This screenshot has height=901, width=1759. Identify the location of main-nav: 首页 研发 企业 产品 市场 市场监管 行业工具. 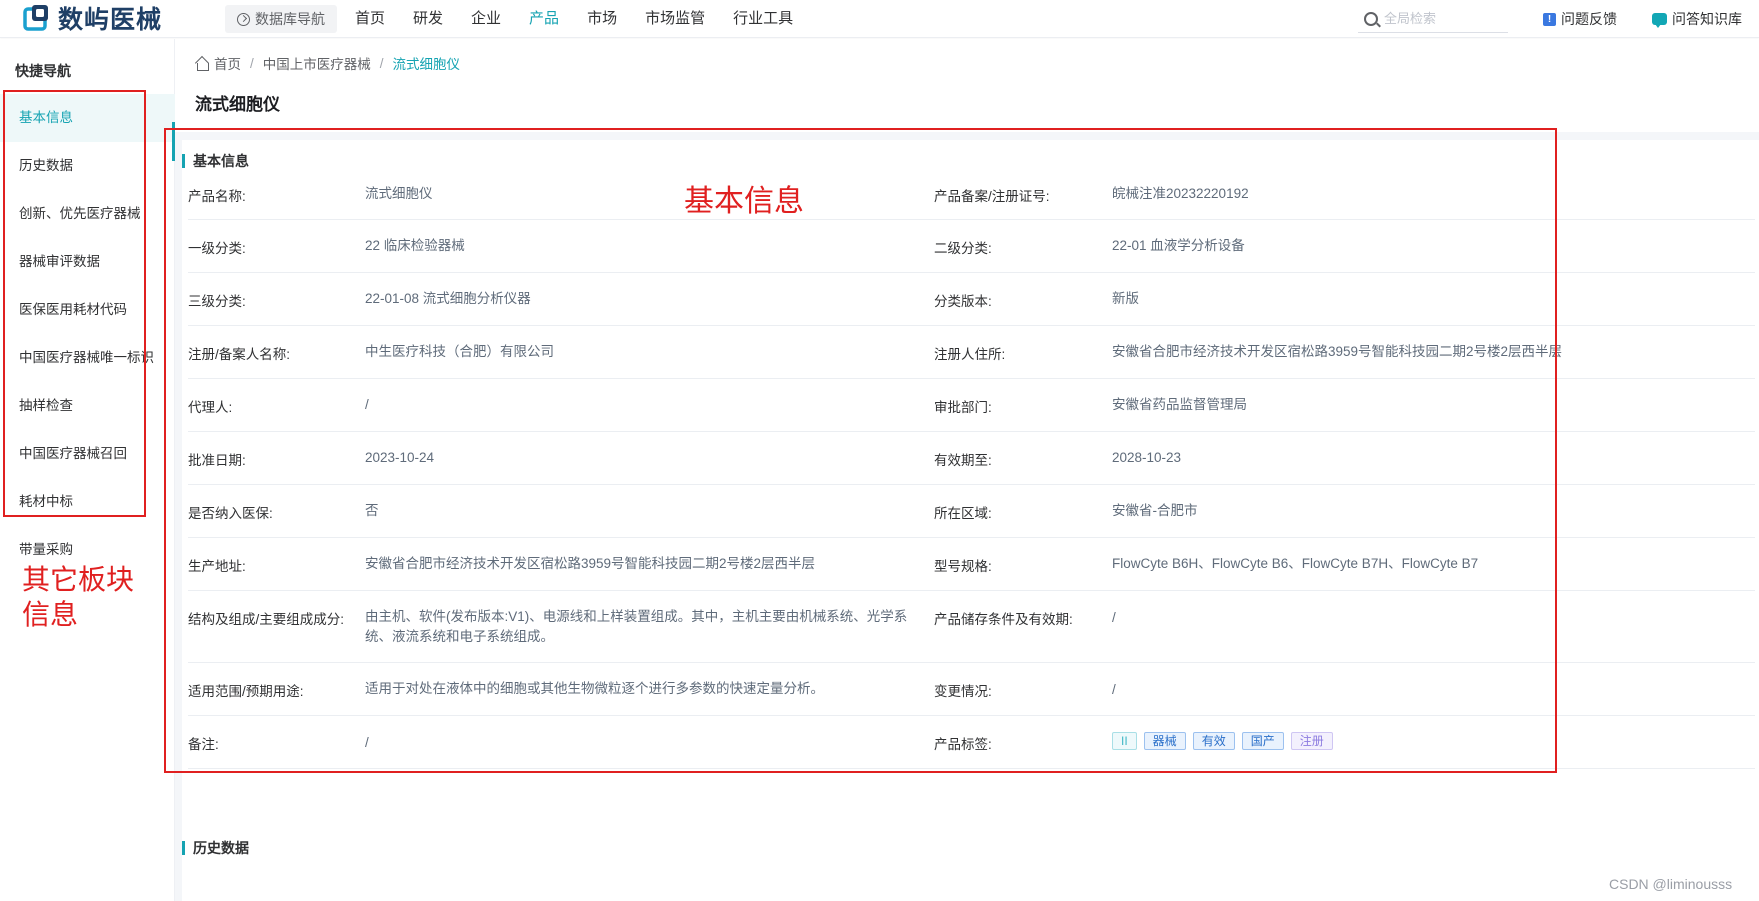
(588, 19).